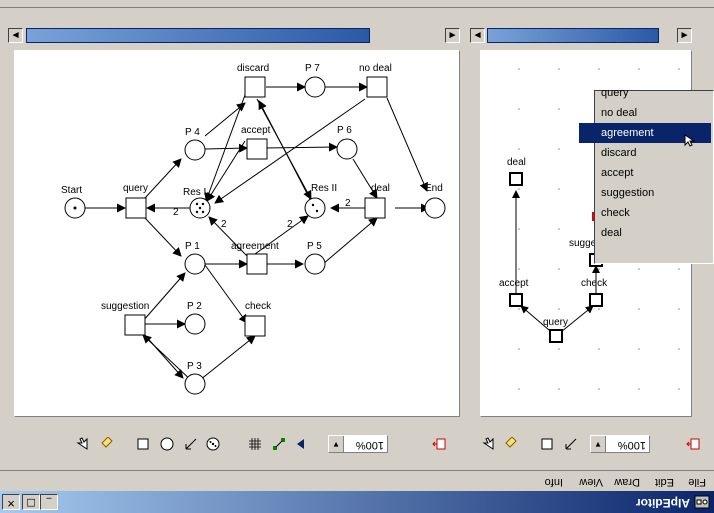 The height and width of the screenshot is (513, 714). I want to click on label-discard: discard, so click(253, 68).